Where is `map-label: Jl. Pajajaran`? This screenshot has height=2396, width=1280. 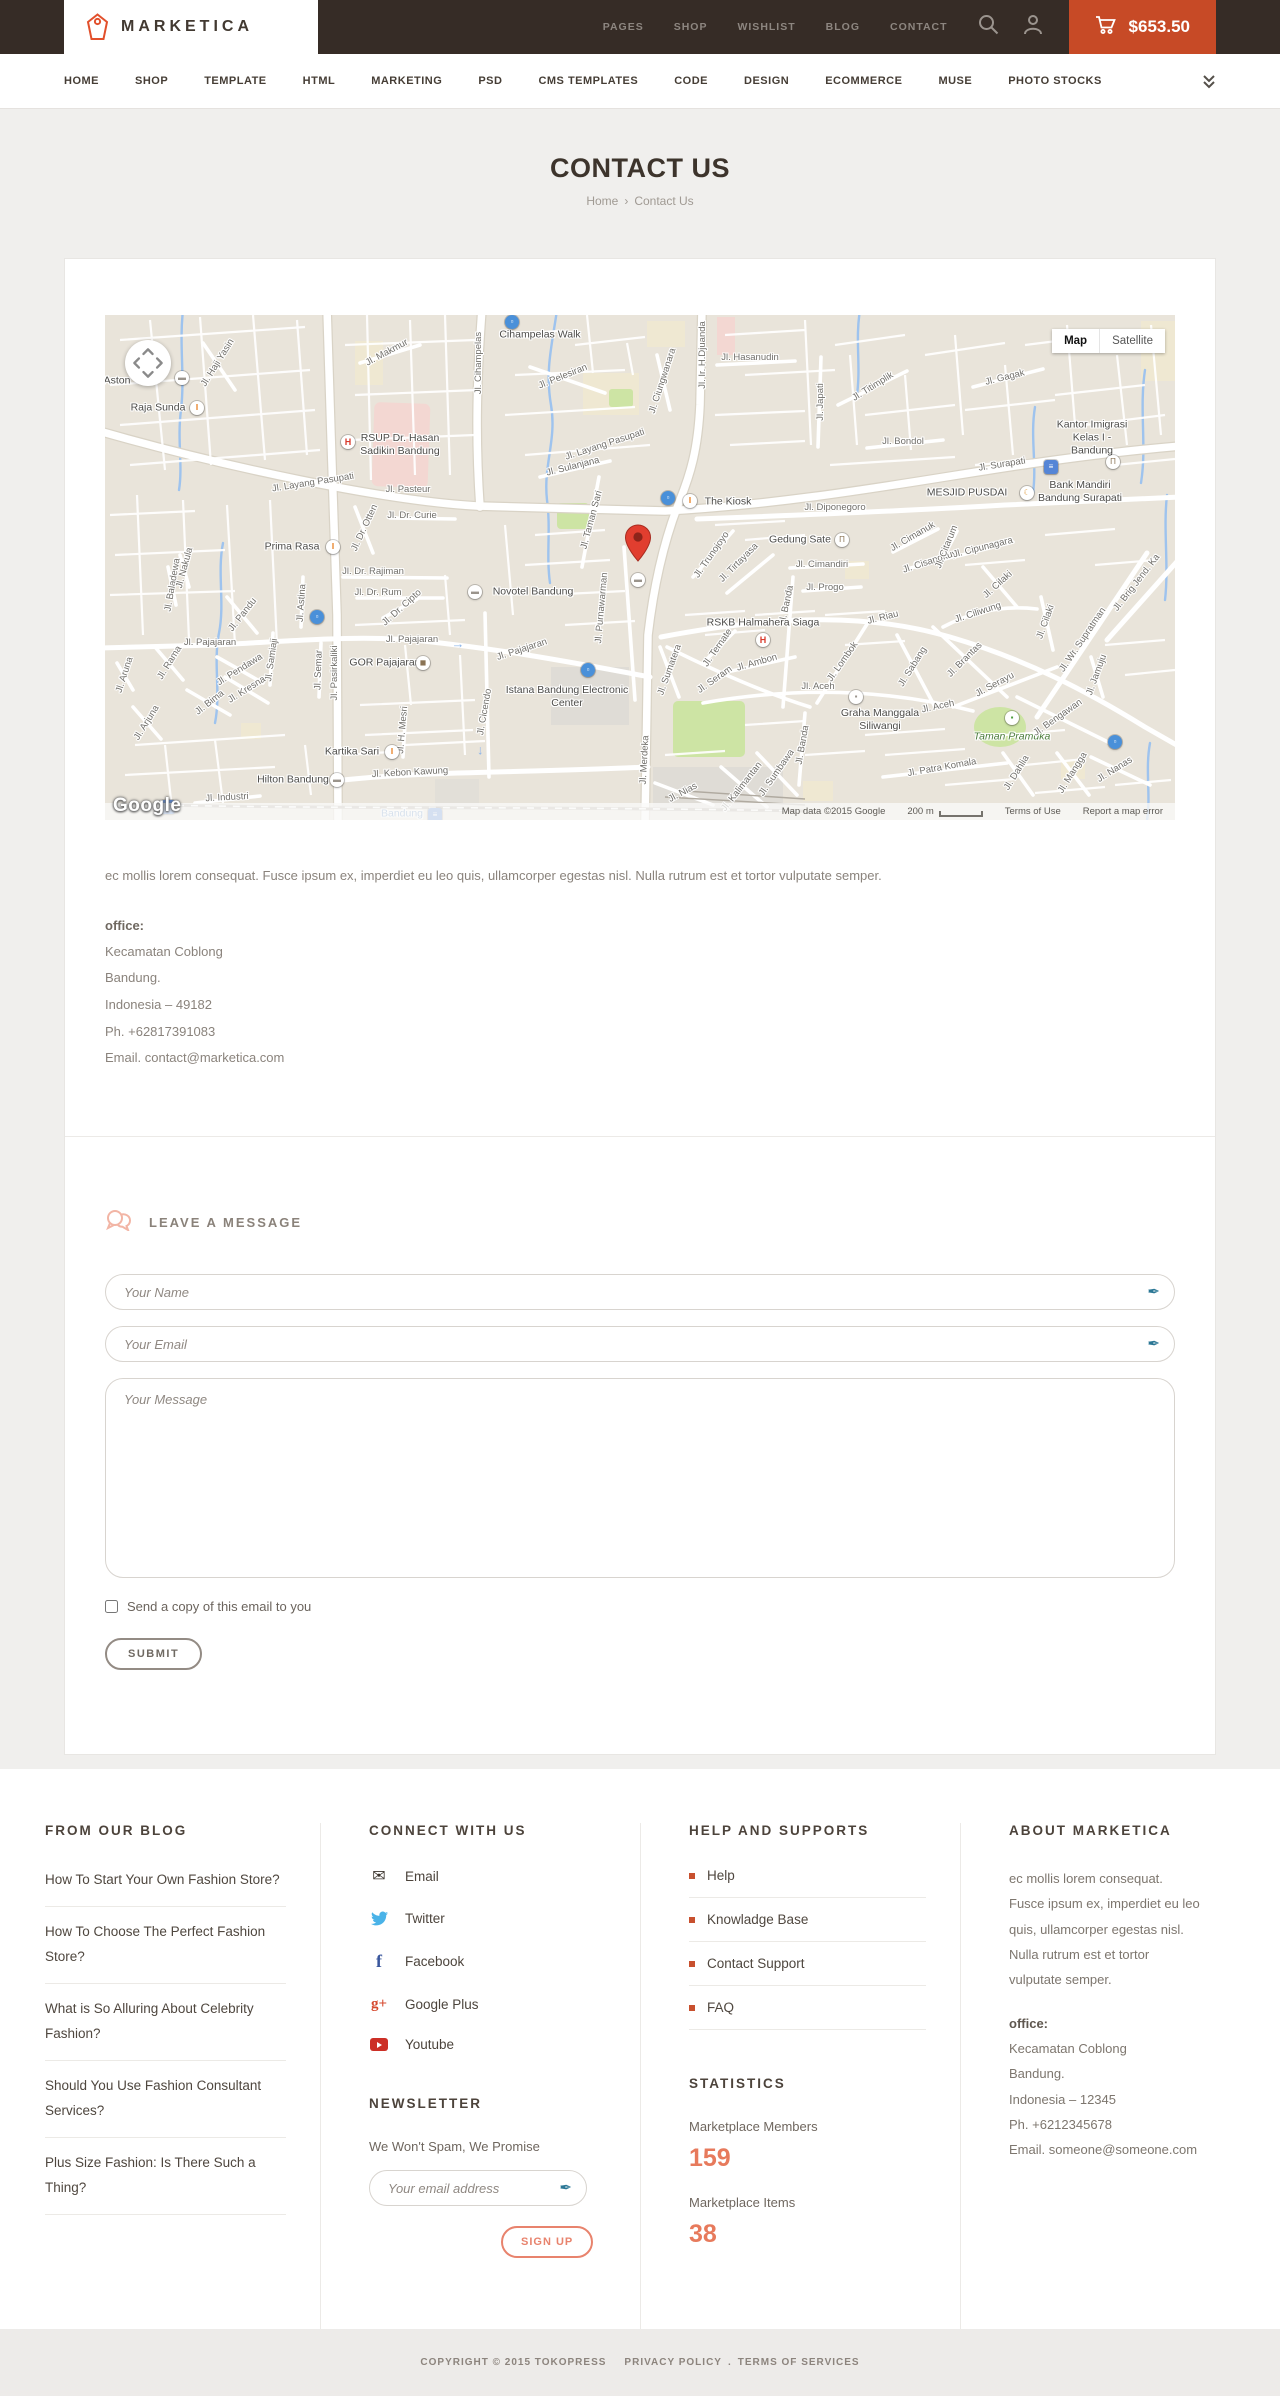 map-label: Jl. Pajajaran is located at coordinates (412, 640).